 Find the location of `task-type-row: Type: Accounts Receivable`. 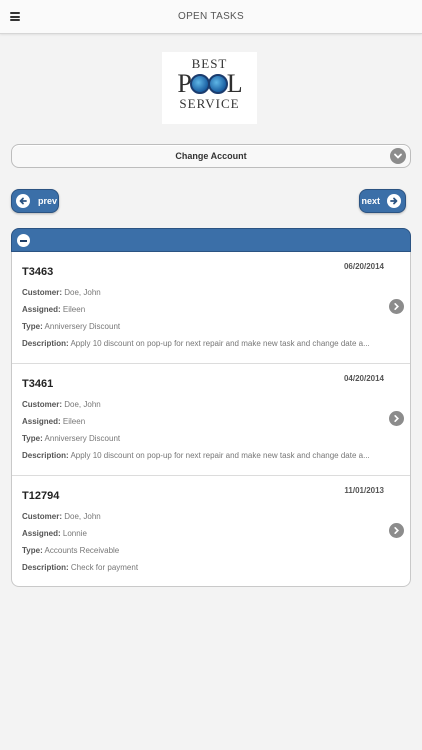

task-type-row: Type: Accounts Receivable is located at coordinates (203, 550).